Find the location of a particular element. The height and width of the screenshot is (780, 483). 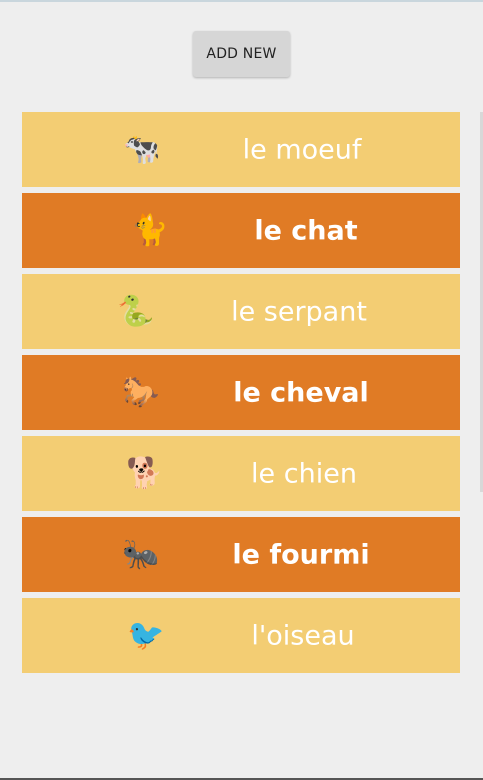

horse-icon: 🐎 is located at coordinates (141, 392).